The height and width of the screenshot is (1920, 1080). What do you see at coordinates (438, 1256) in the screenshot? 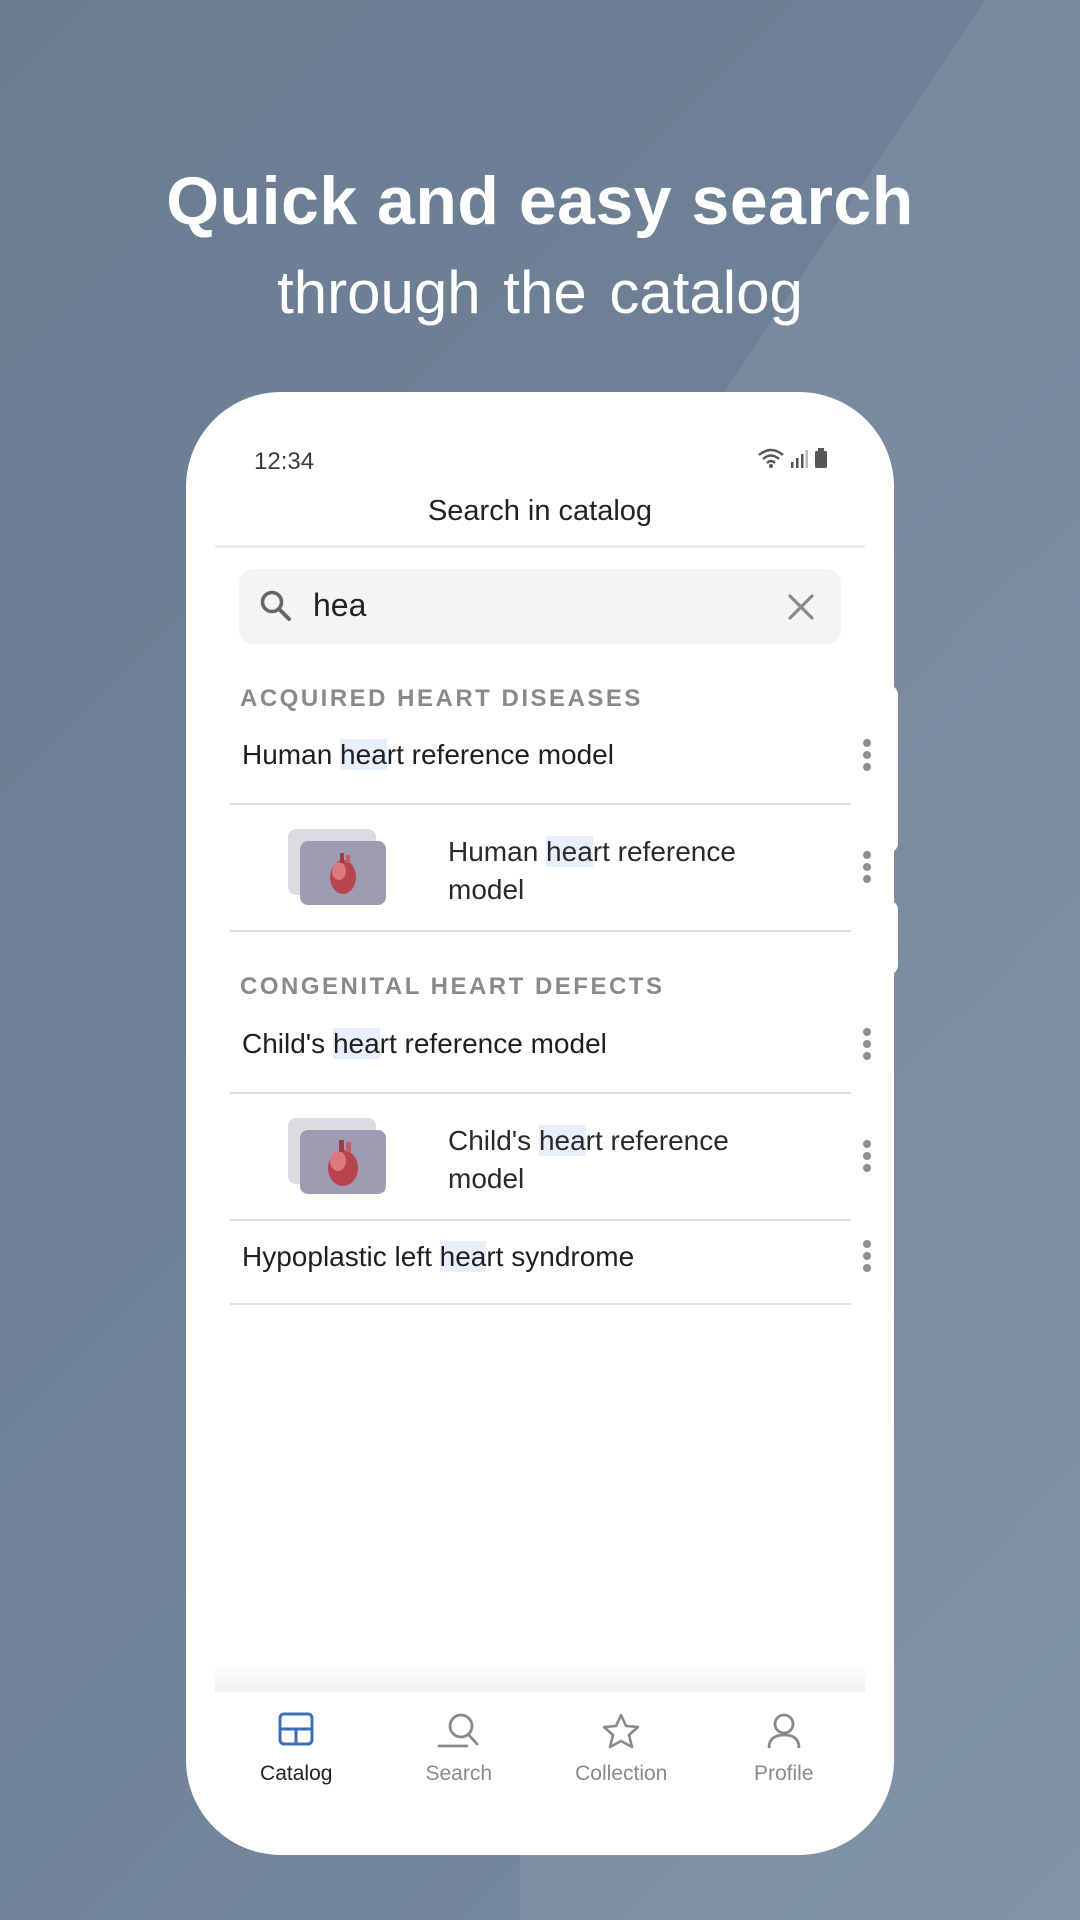
I see `group-title: Hypoplastic left heart syndrome` at bounding box center [438, 1256].